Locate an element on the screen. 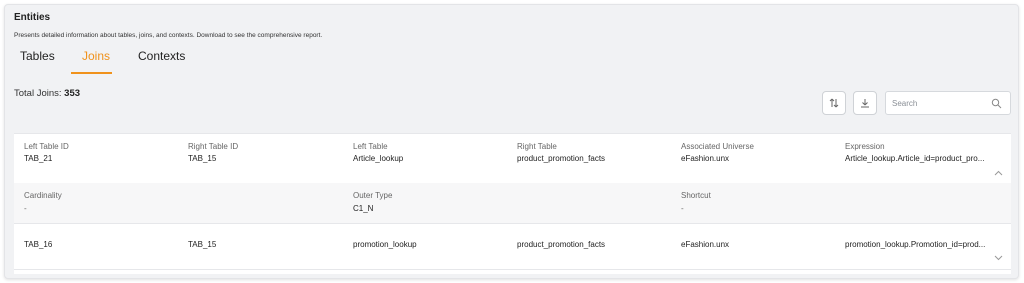 The image size is (1024, 283). shortcut-label: Shortcut is located at coordinates (696, 195).